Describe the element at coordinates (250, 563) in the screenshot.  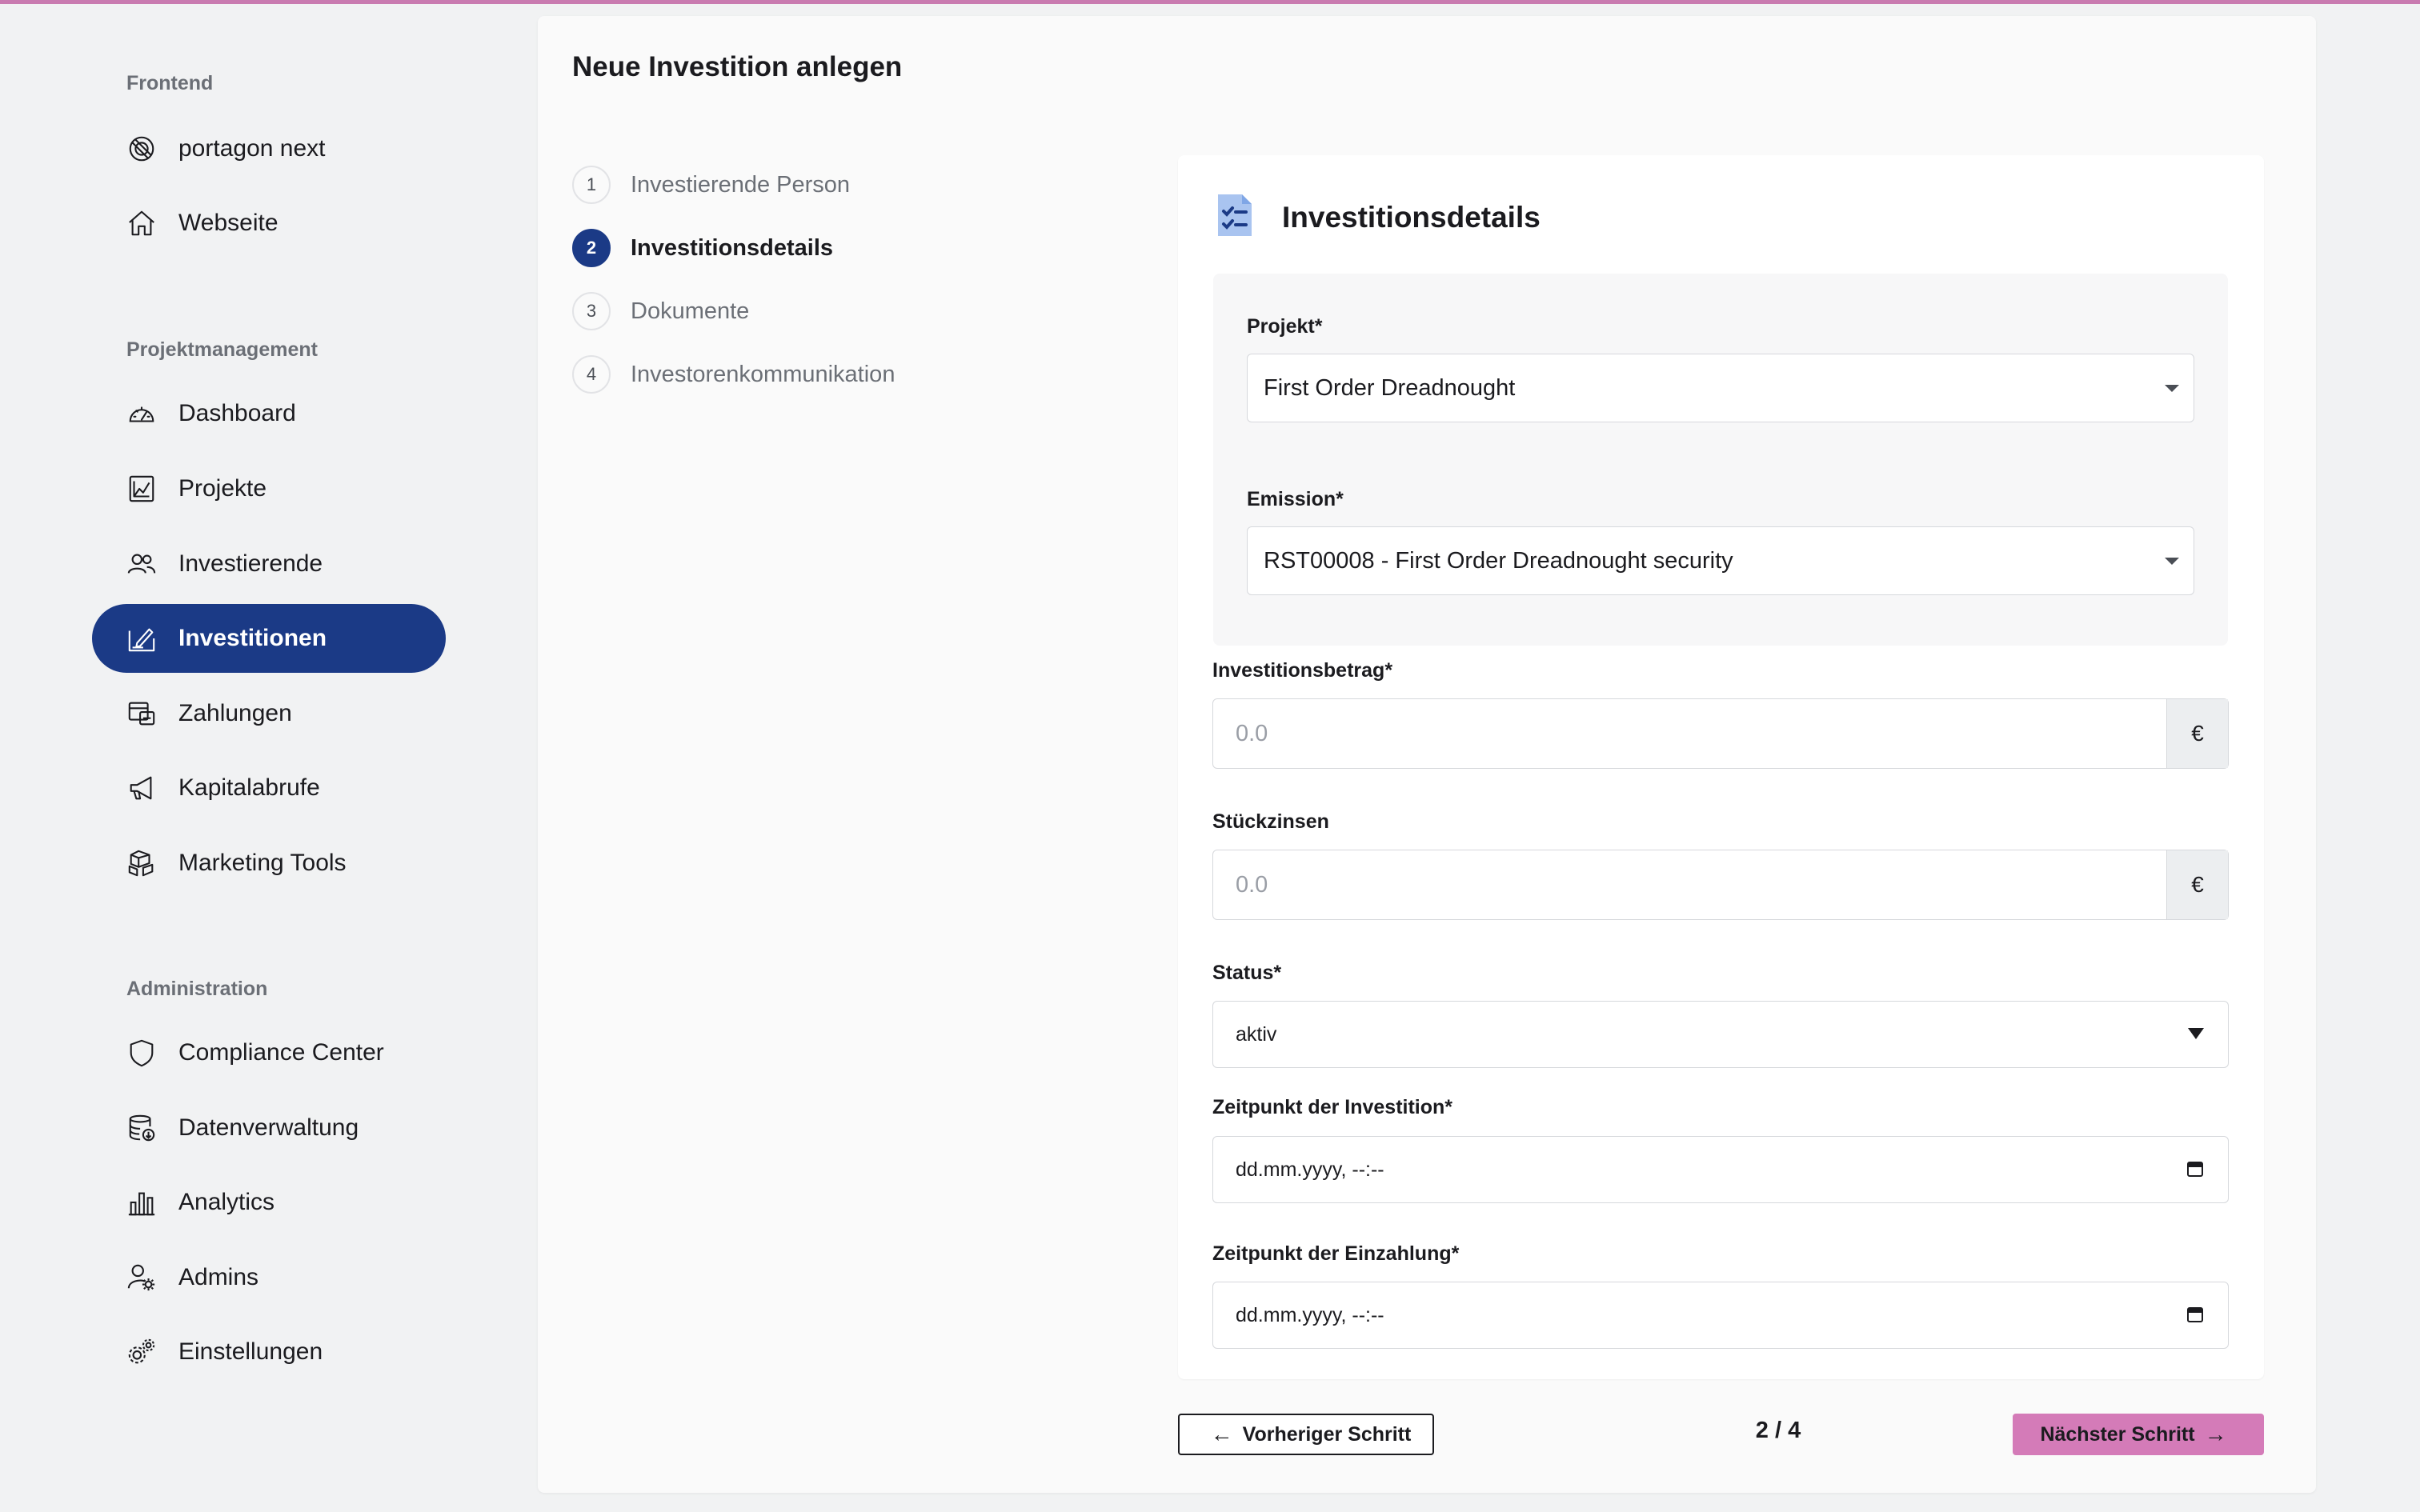
I see `sidebar-item-label: Investierende` at that location.